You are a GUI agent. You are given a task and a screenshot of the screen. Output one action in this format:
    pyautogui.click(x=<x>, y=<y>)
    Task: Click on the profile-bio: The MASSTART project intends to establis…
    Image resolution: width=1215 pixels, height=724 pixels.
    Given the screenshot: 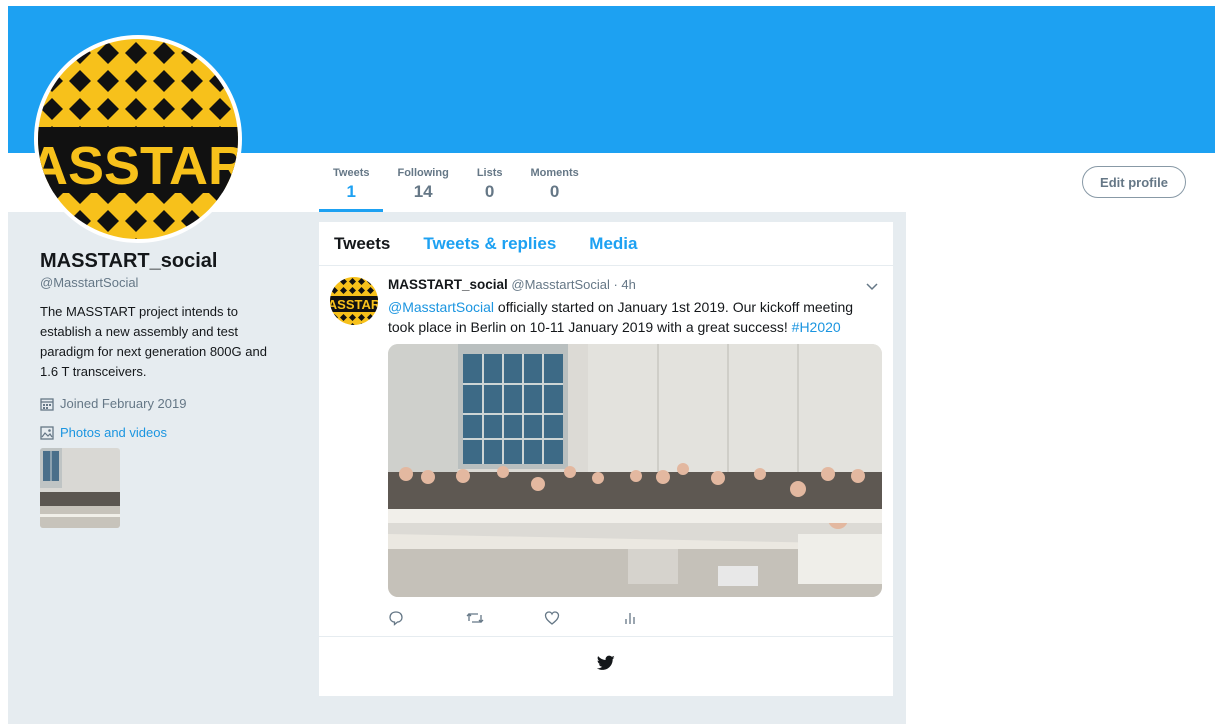 What is the action you would take?
    pyautogui.click(x=153, y=341)
    